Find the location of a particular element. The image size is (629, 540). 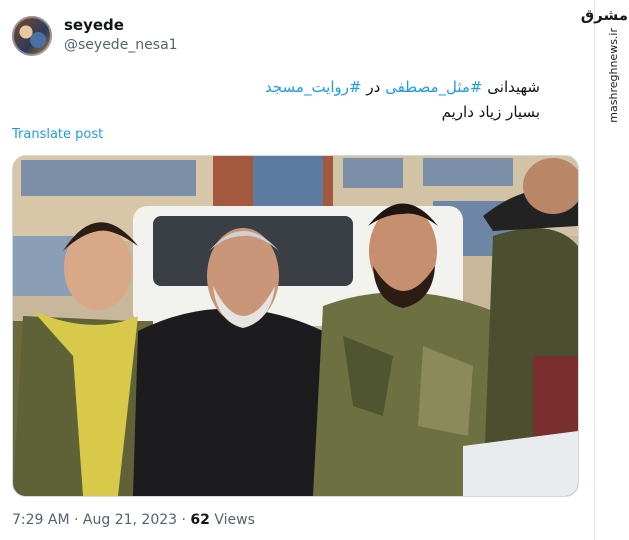

watermark-strip: مشرق mashreghnews.ir is located at coordinates (604, 270).